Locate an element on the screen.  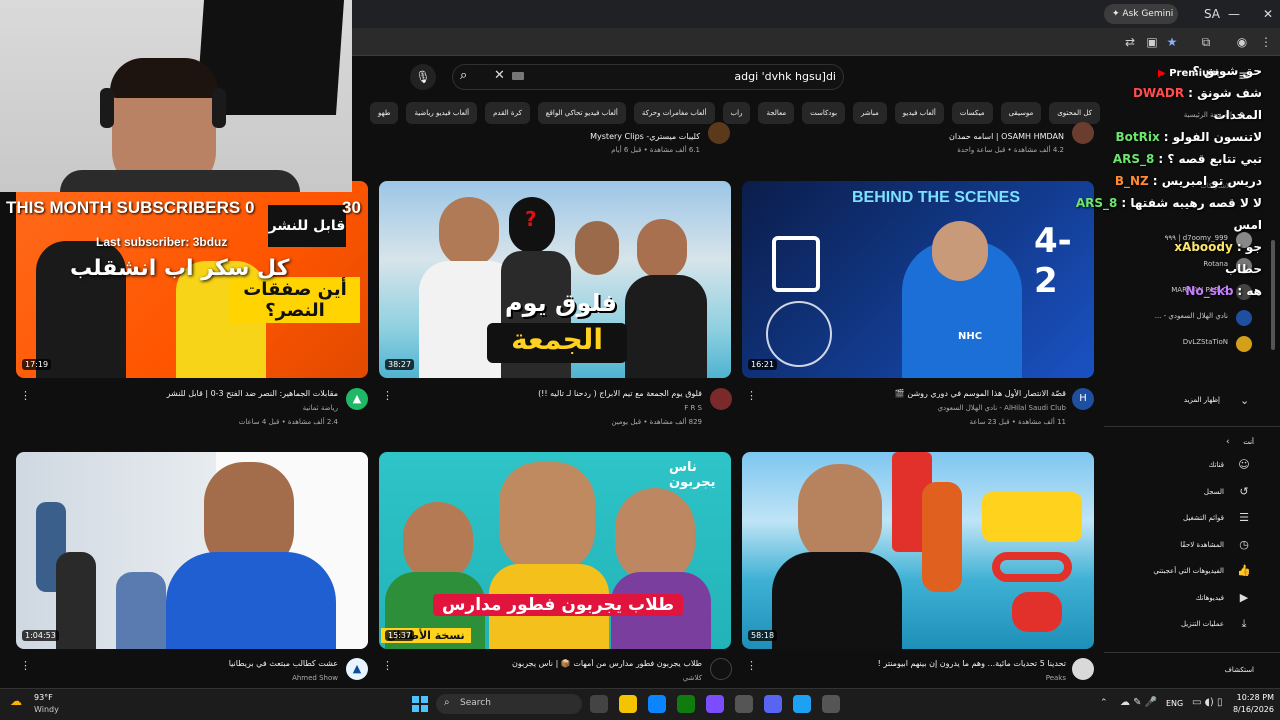
xbox-icon is located at coordinates (686, 704).